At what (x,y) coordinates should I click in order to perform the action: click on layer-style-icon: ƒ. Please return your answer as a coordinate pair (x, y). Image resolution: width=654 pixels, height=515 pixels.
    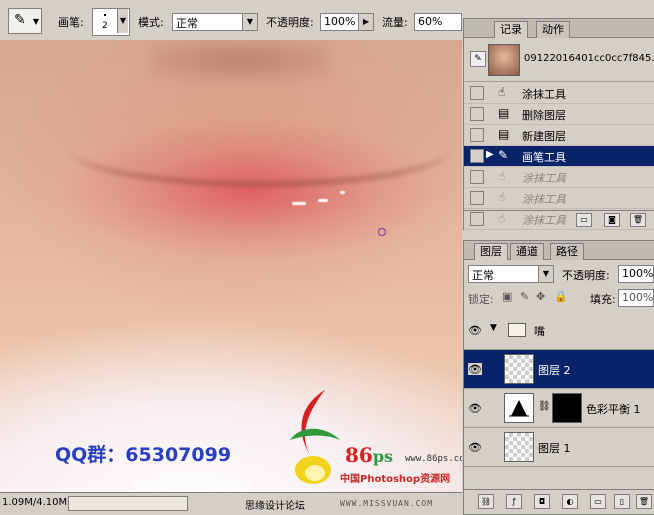
    Looking at the image, I should click on (514, 501).